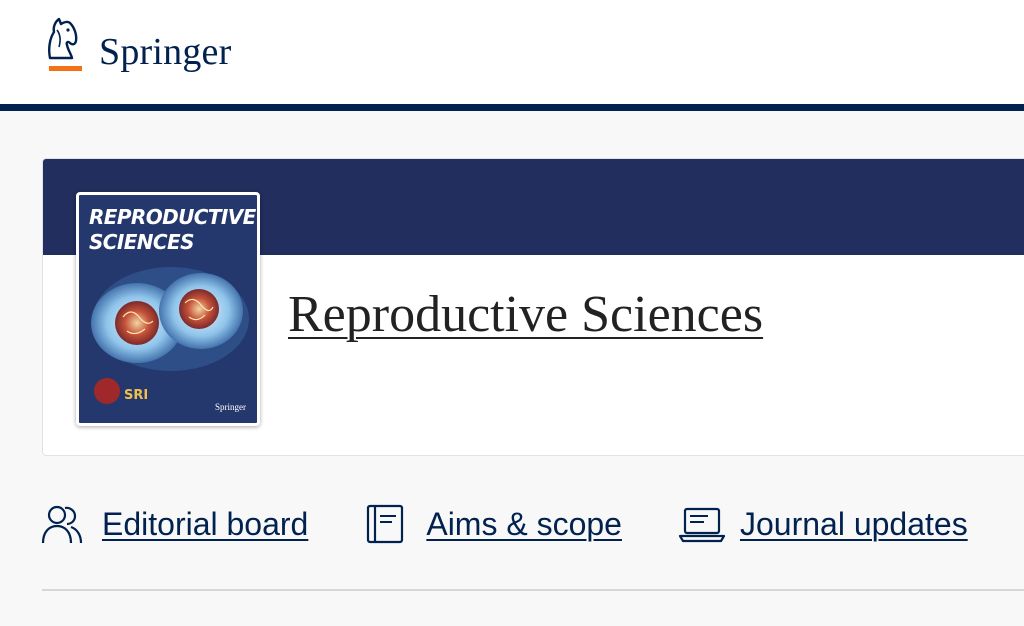 The image size is (1024, 626). Describe the element at coordinates (853, 523) in the screenshot. I see `journal-updates-label: Journal updates` at that location.